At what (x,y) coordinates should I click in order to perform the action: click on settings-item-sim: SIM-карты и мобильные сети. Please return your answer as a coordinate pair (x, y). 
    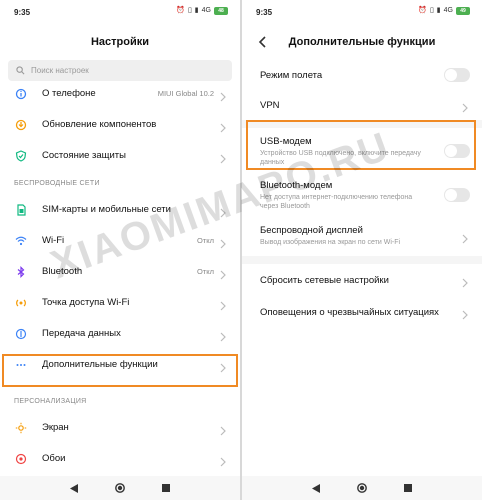
    Looking at the image, I should click on (120, 209).